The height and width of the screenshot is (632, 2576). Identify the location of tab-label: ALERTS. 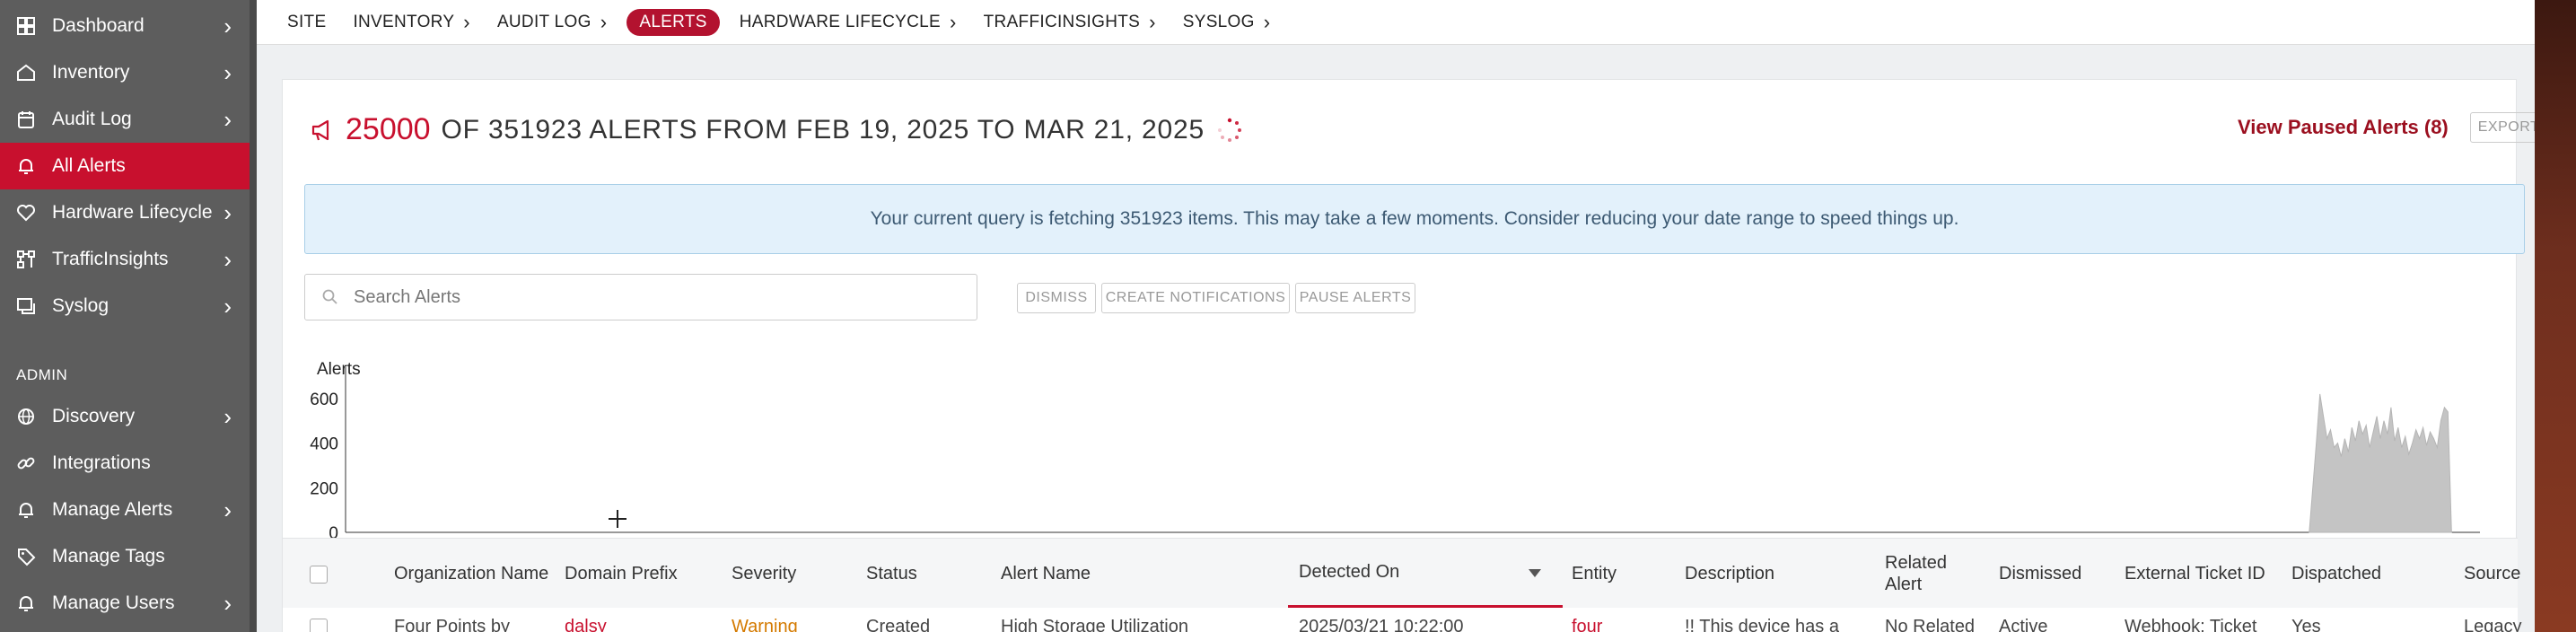
(673, 21).